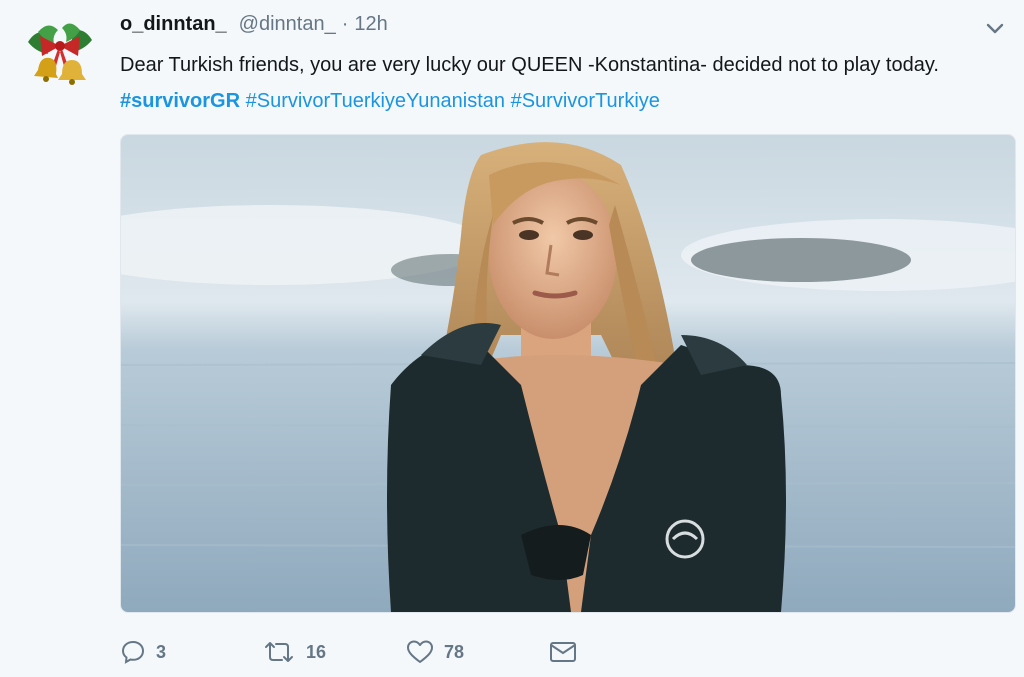 The width and height of the screenshot is (1024, 677). I want to click on direct-message-button, so click(563, 652).